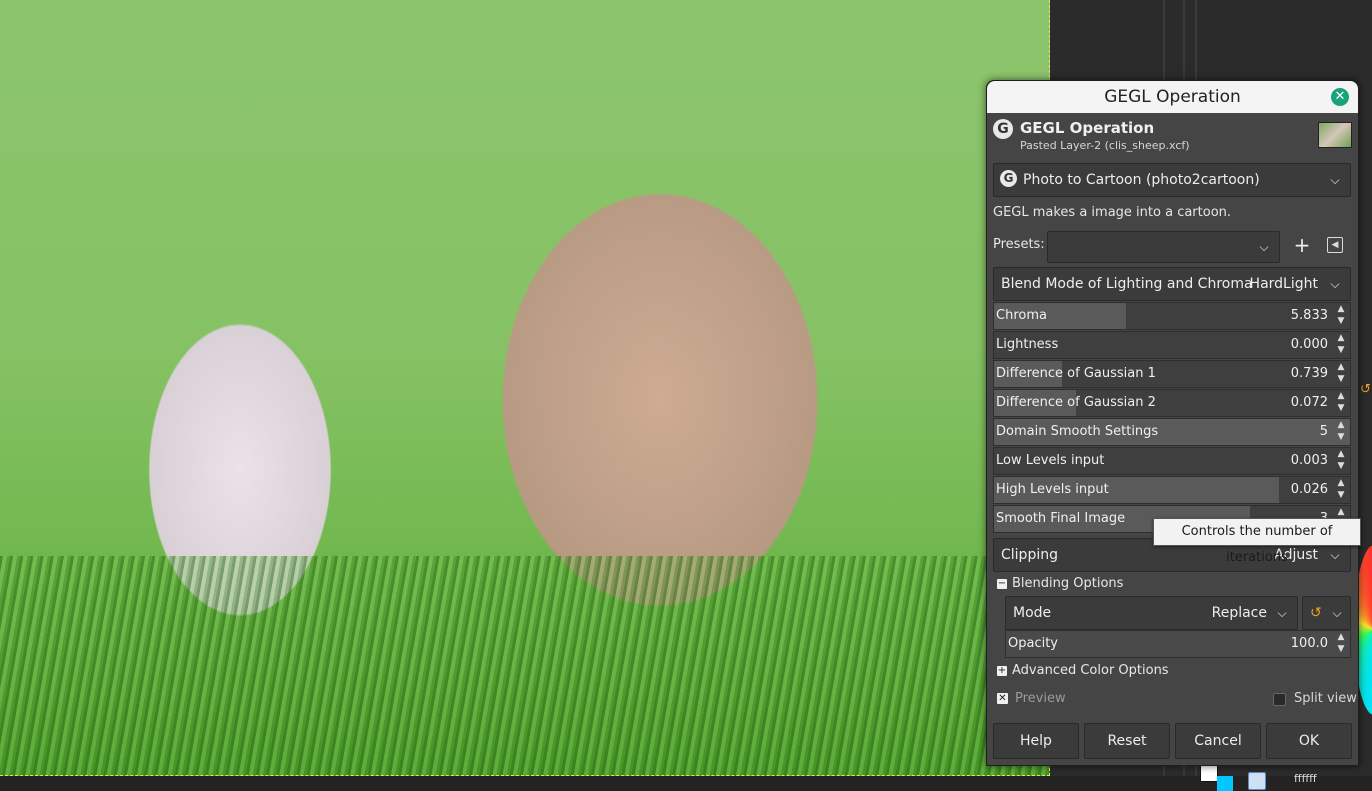 This screenshot has width=1372, height=791. Describe the element at coordinates (1077, 431) in the screenshot. I see `param-label: Domain Smooth Settings` at that location.